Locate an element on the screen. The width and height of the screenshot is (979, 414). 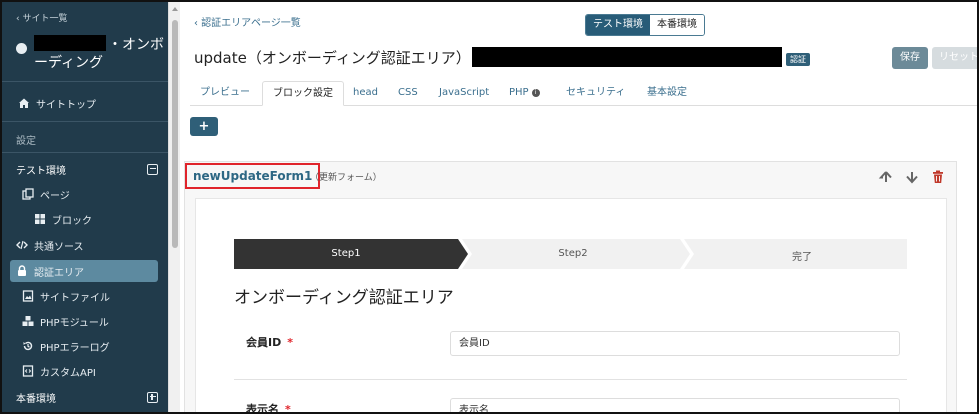
redacted-site-name is located at coordinates (70, 43).